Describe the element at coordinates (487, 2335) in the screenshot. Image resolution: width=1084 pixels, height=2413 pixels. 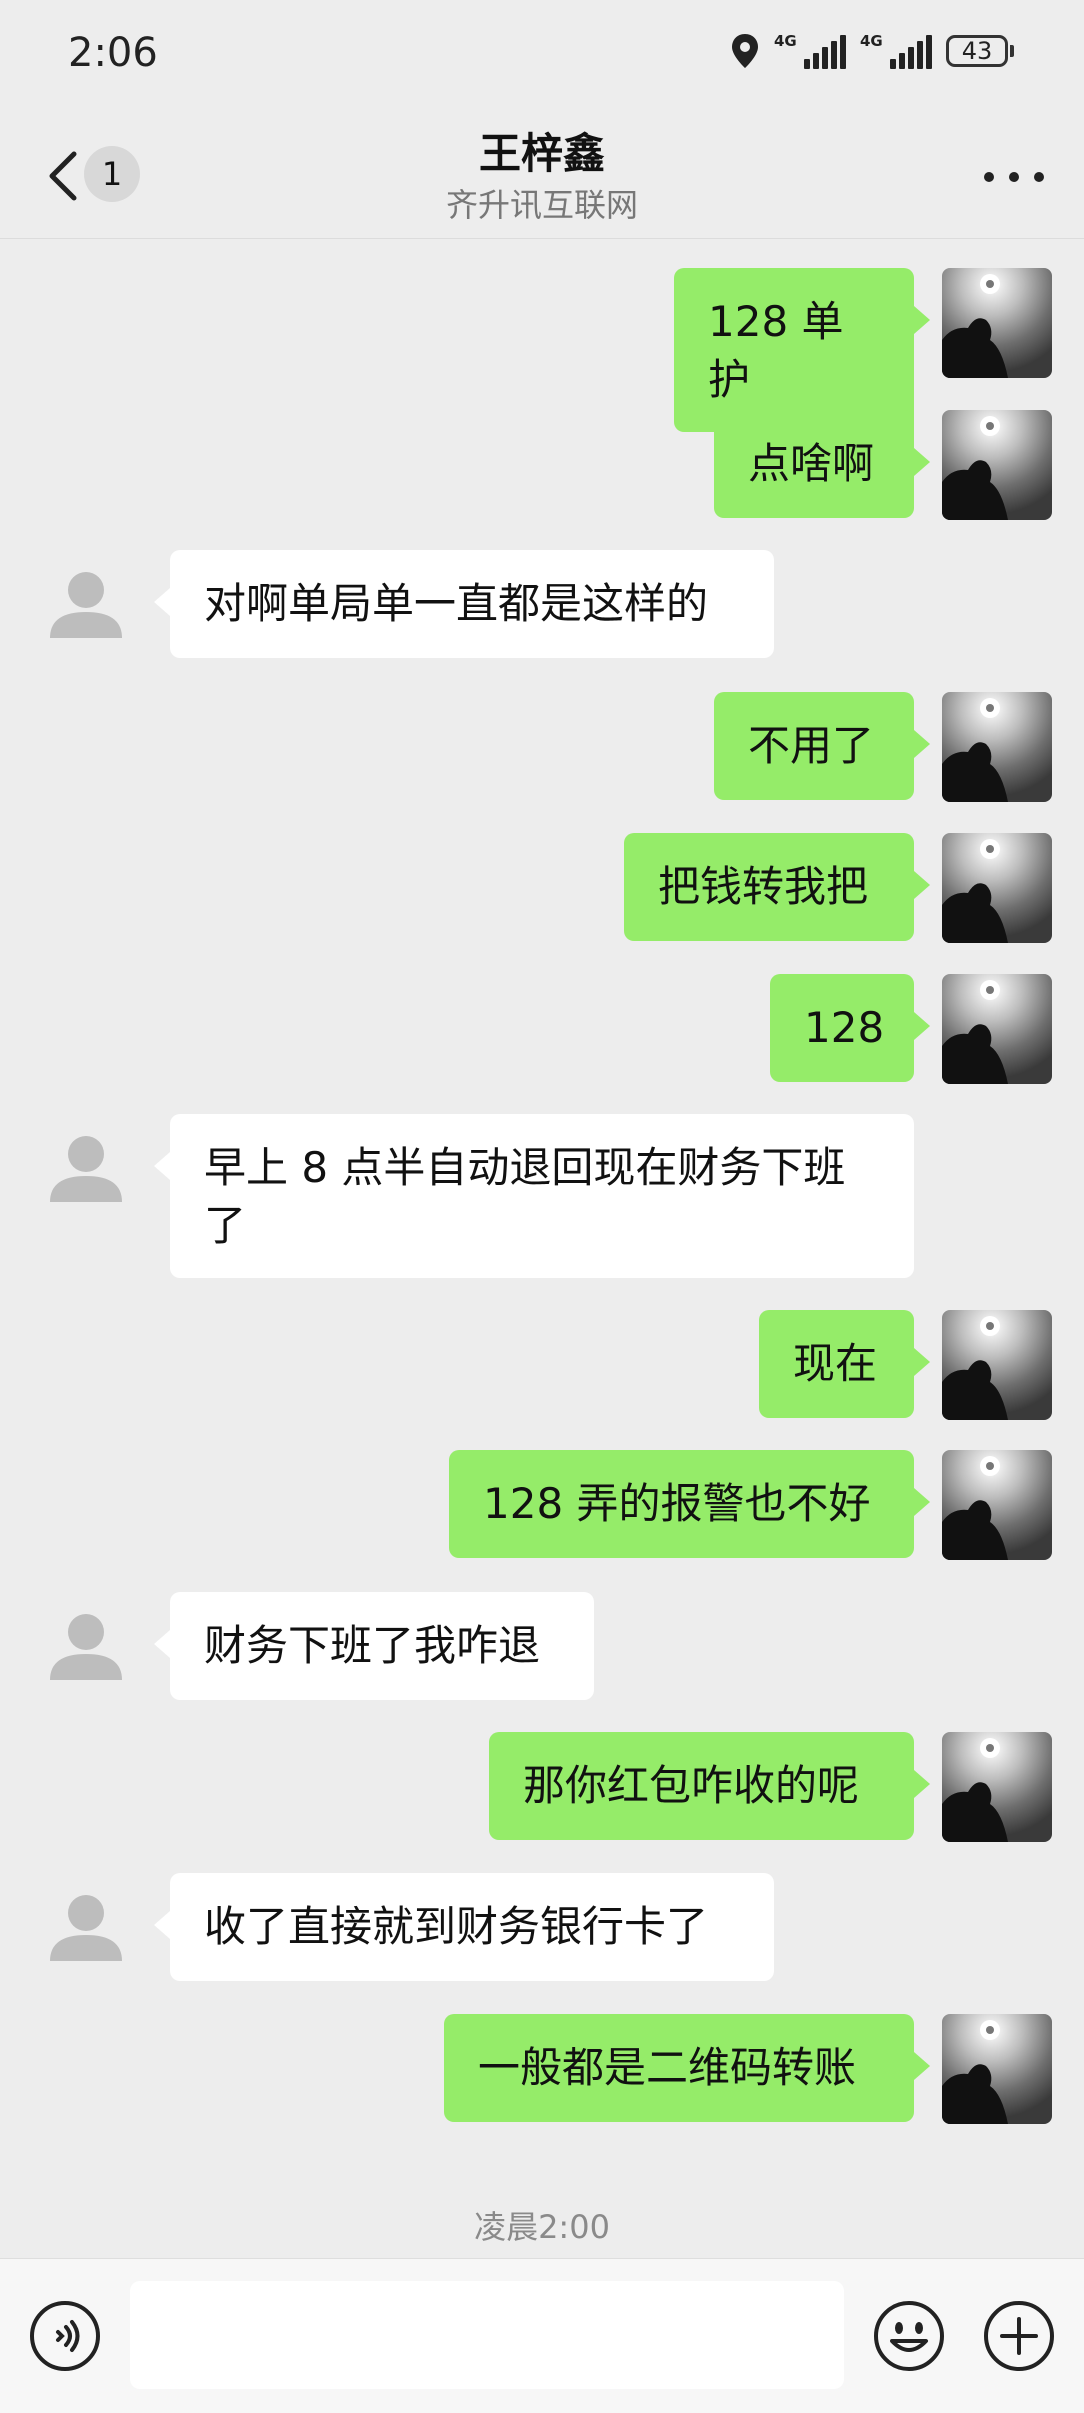
I see `message-input` at that location.